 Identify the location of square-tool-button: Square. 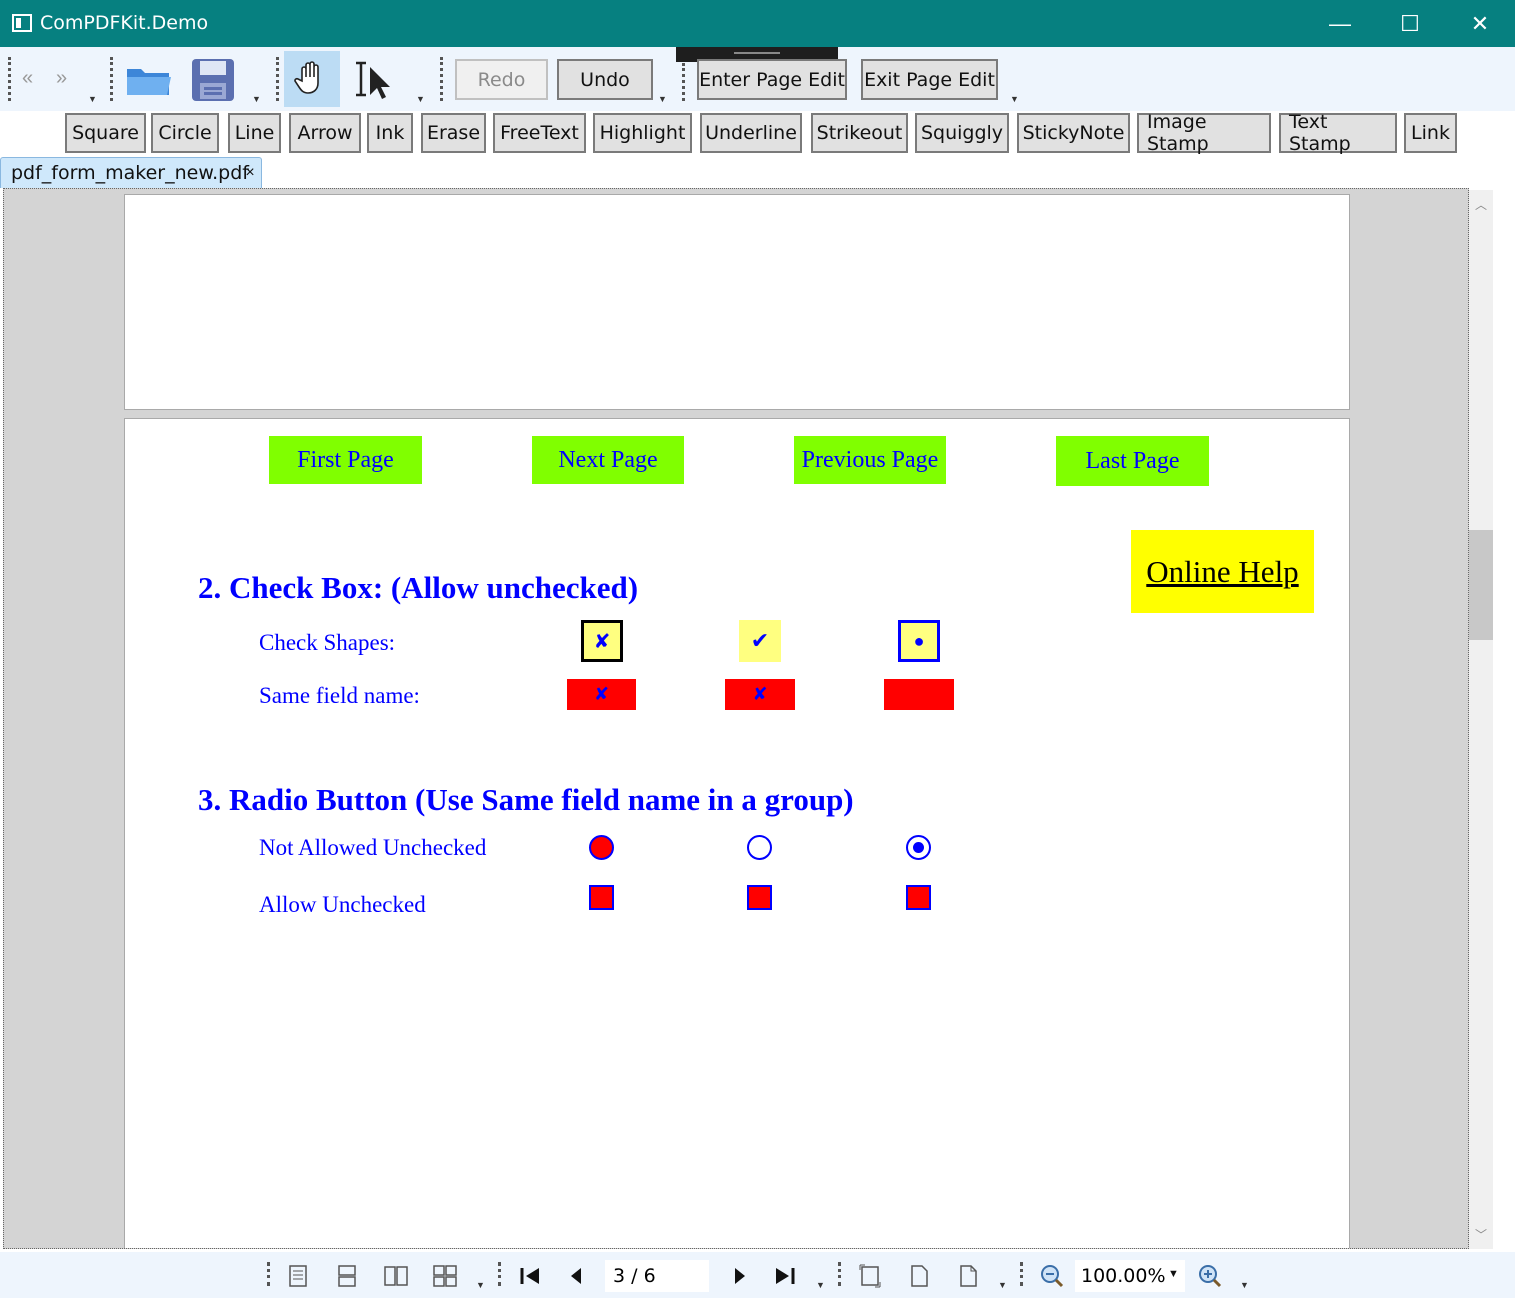
(105, 133).